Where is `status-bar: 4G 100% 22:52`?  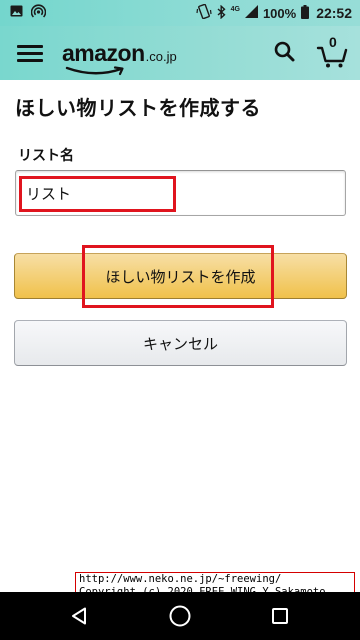
status-bar: 4G 100% 22:52 is located at coordinates (180, 13).